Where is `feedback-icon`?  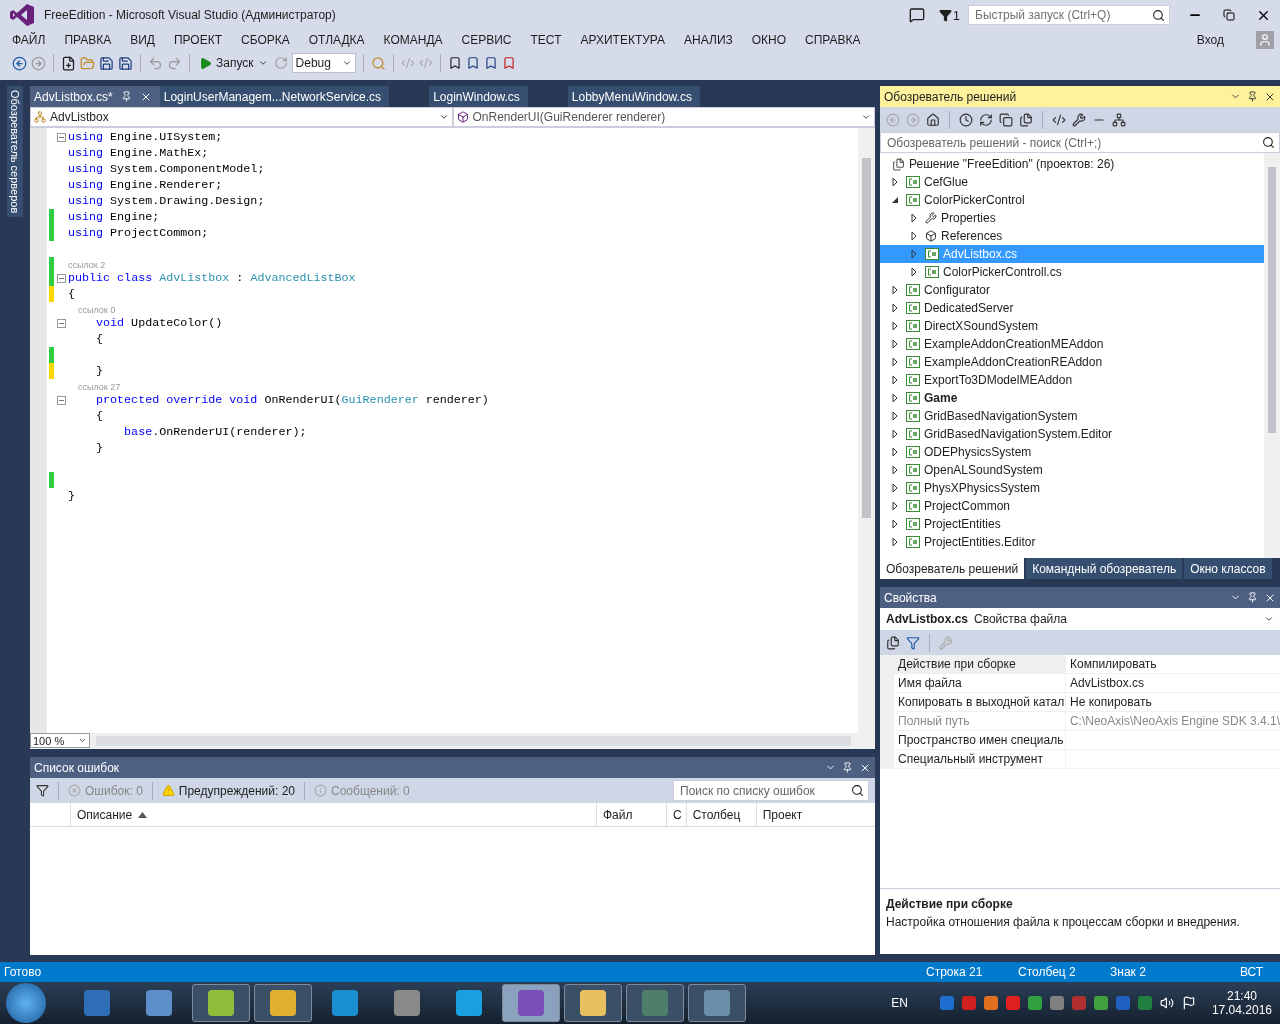
feedback-icon is located at coordinates (916, 15).